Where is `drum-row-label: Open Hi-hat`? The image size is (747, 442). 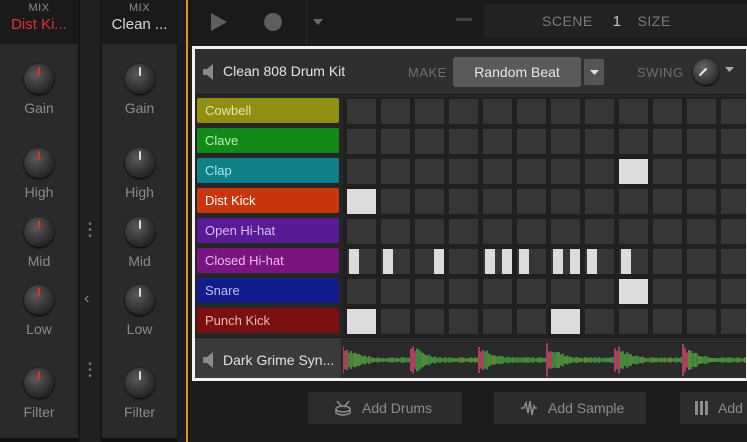
drum-row-label: Open Hi-hat is located at coordinates (268, 230).